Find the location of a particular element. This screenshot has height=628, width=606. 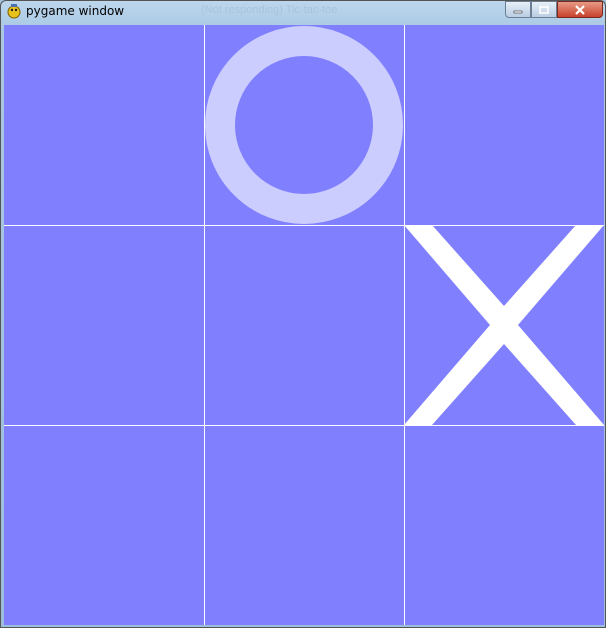

maximize-button is located at coordinates (544, 9).